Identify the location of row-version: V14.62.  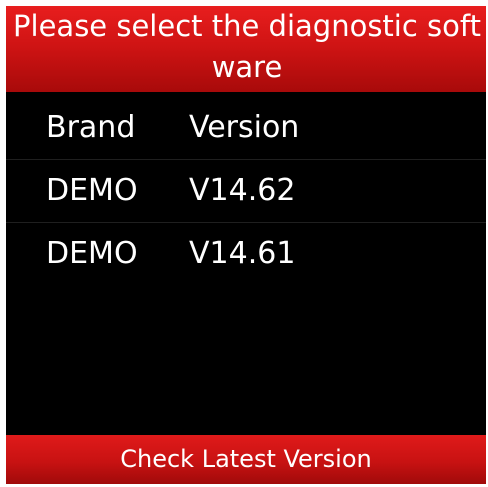
(242, 190).